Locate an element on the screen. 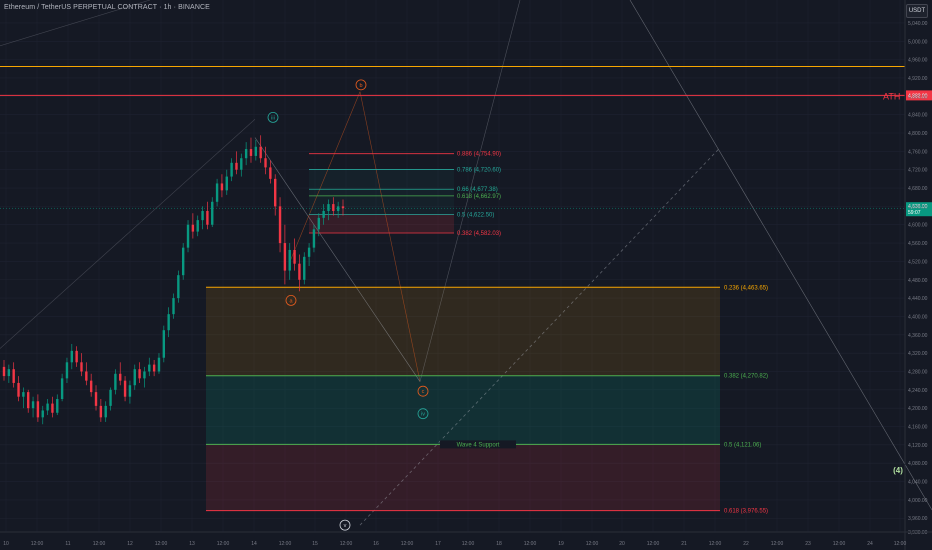  y-tick-label: 3,930.00 is located at coordinates (918, 533).